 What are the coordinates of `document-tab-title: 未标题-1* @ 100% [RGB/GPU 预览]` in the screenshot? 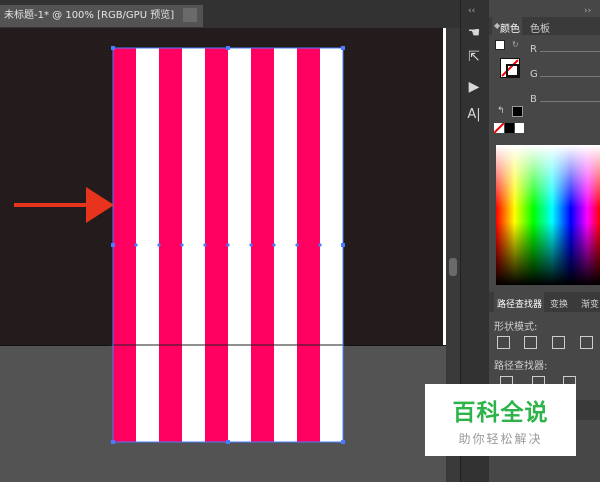 It's located at (89, 15).